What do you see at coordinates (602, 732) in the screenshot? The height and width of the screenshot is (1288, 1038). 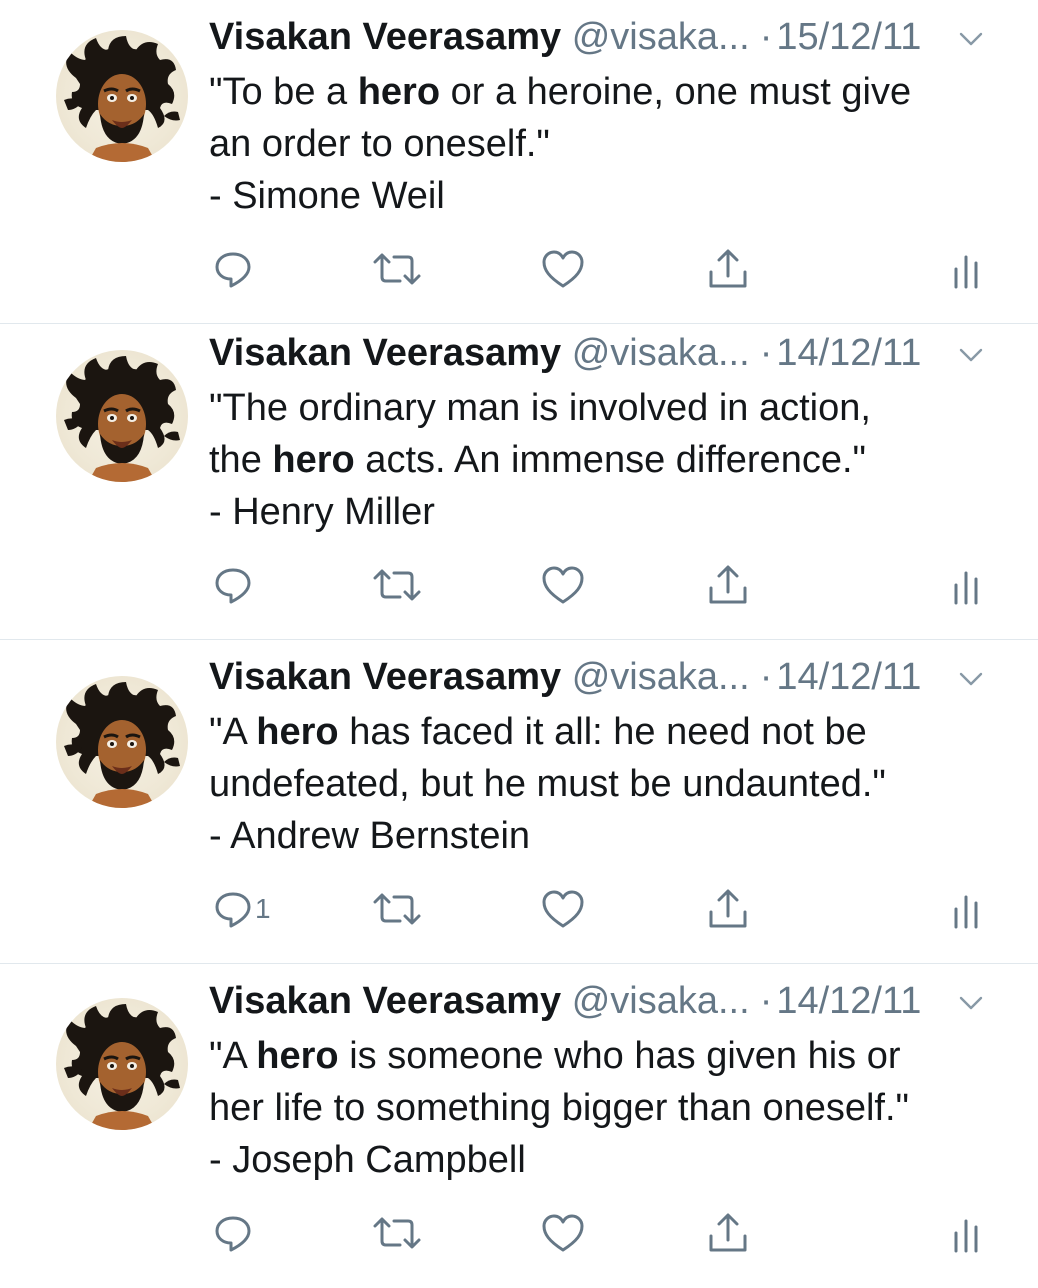 I see `tweet-text-segment: has faced it all: he need not be` at bounding box center [602, 732].